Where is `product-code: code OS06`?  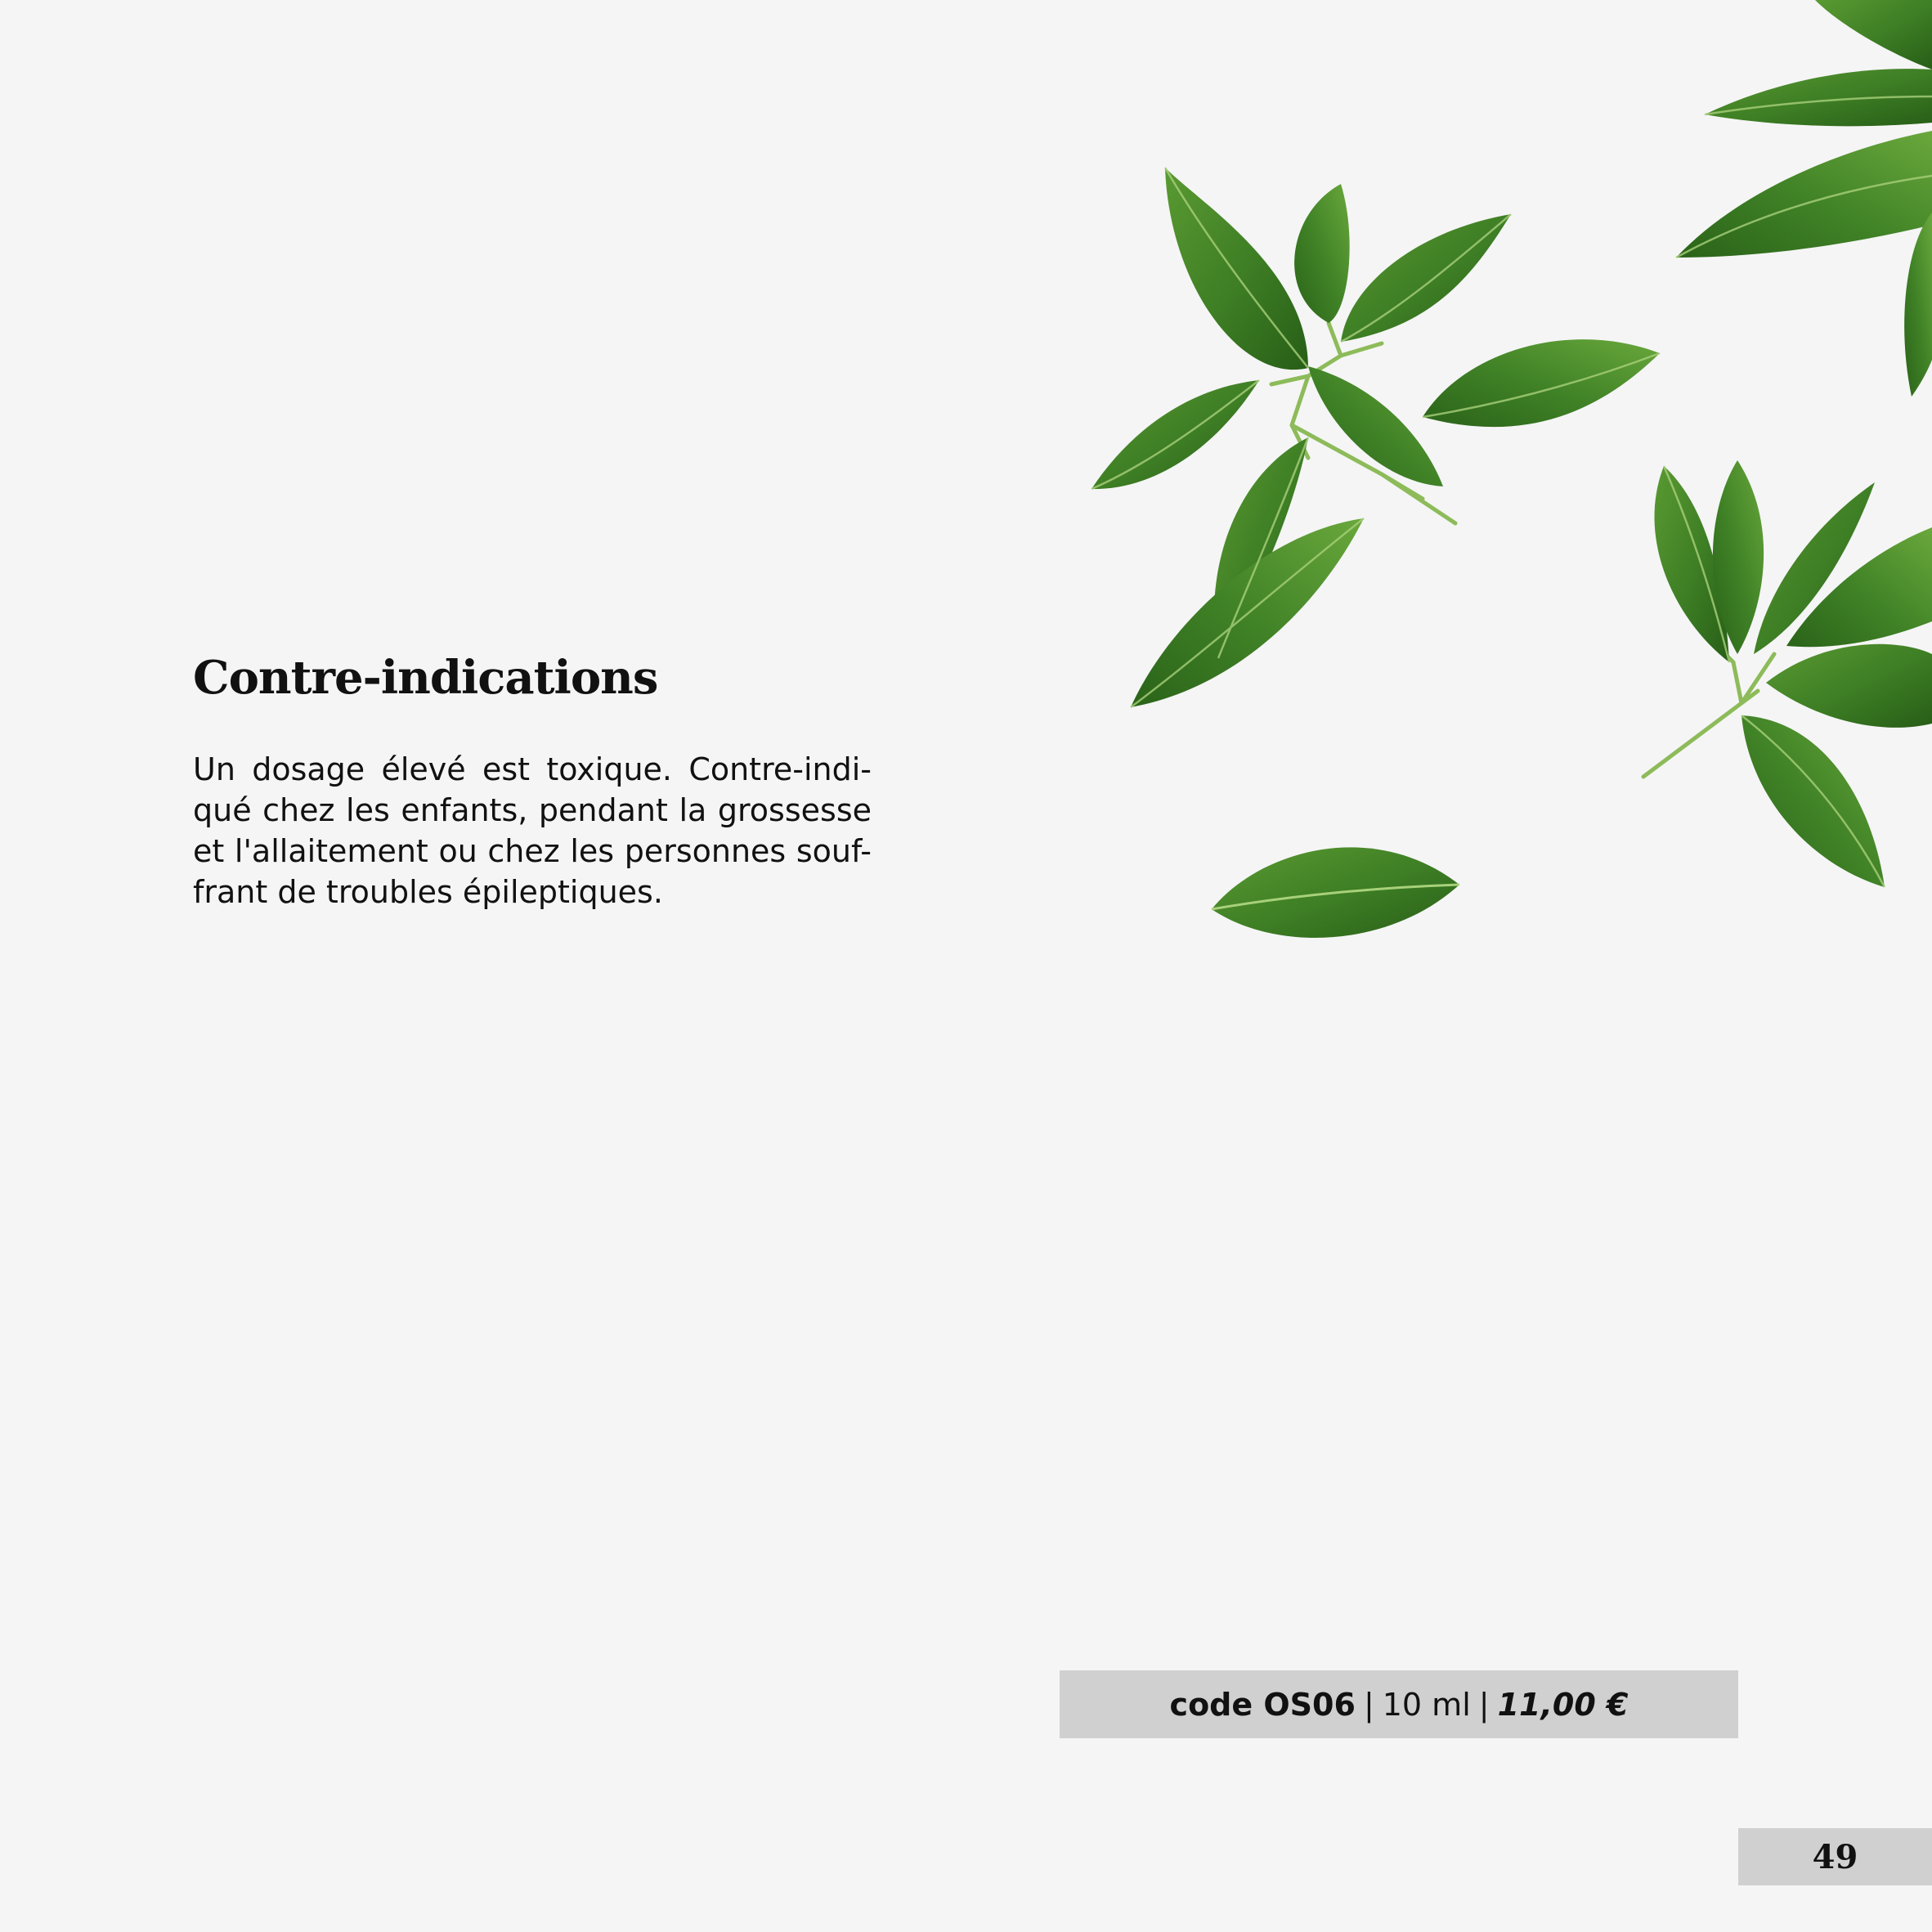
product-code: code OS06 is located at coordinates (1262, 1704).